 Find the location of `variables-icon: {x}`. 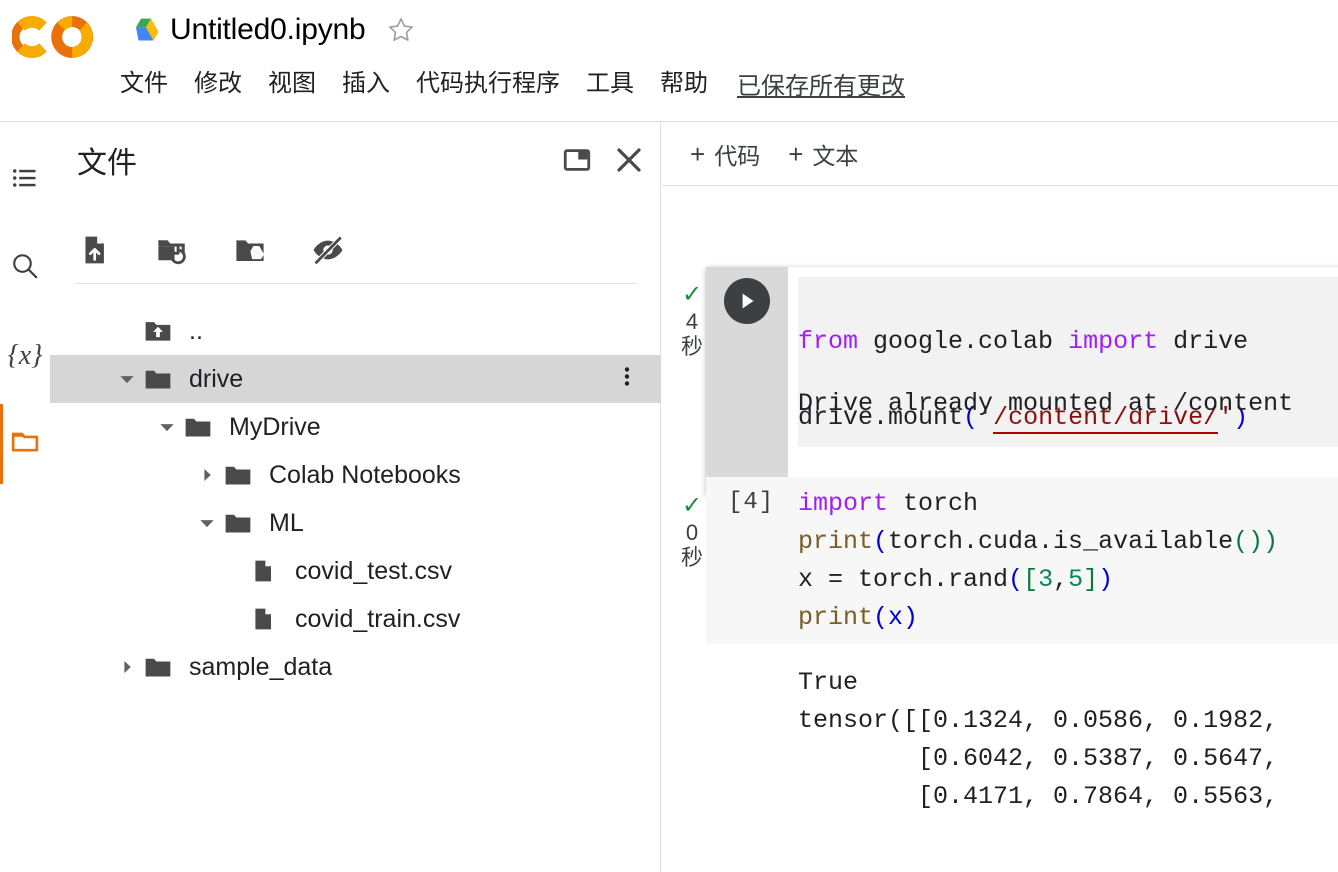

variables-icon: {x} is located at coordinates (25, 355).